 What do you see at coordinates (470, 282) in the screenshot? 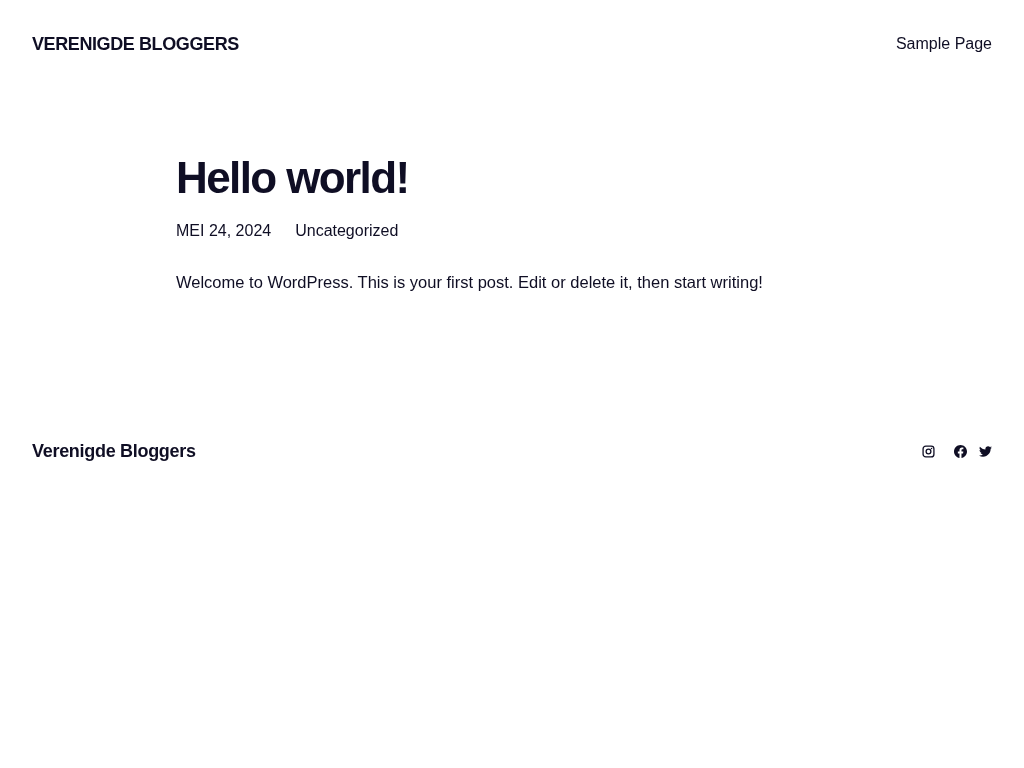
I see `post-body: Welcome to WordPress. This is your first post. Edit or delete it, then start writing!` at bounding box center [470, 282].